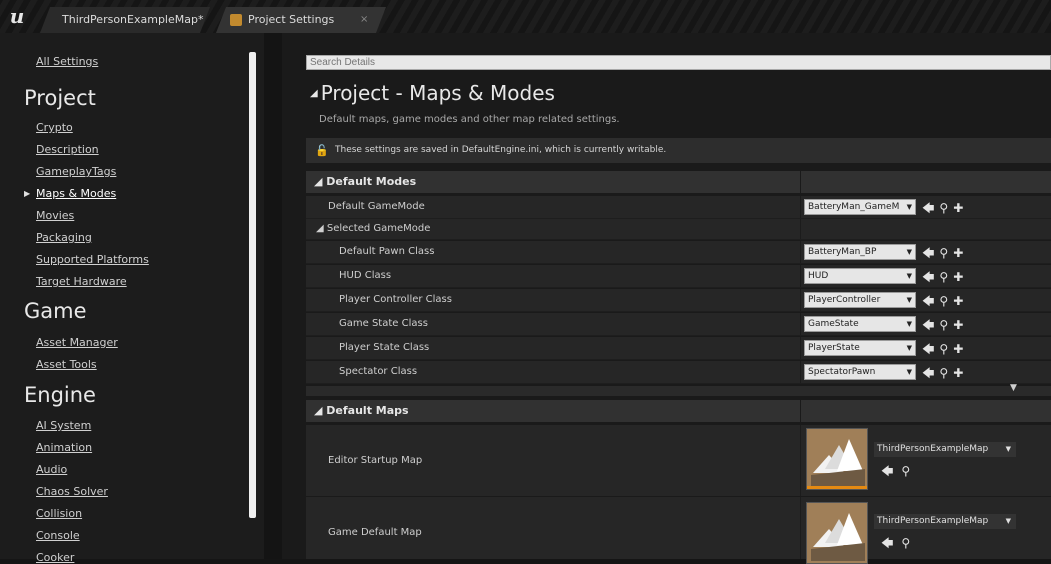 The height and width of the screenshot is (564, 1051). I want to click on sidebar-item-supported-platforms: Supported Platforms, so click(92, 259).